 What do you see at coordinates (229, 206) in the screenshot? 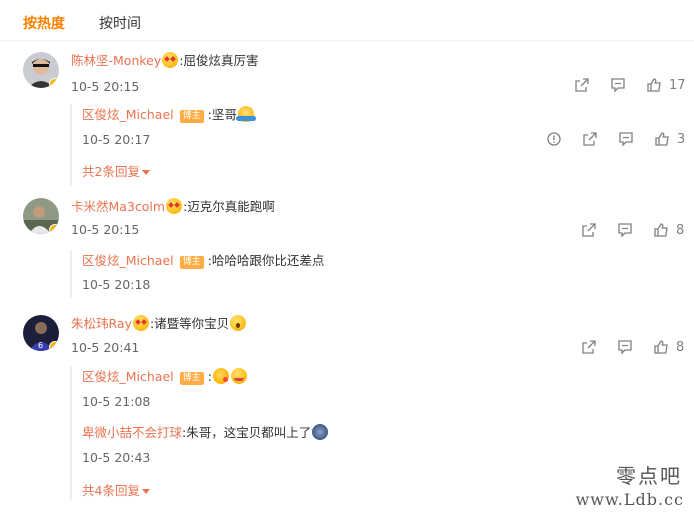
I see `comment-text: :迈克尔真能跑啊` at bounding box center [229, 206].